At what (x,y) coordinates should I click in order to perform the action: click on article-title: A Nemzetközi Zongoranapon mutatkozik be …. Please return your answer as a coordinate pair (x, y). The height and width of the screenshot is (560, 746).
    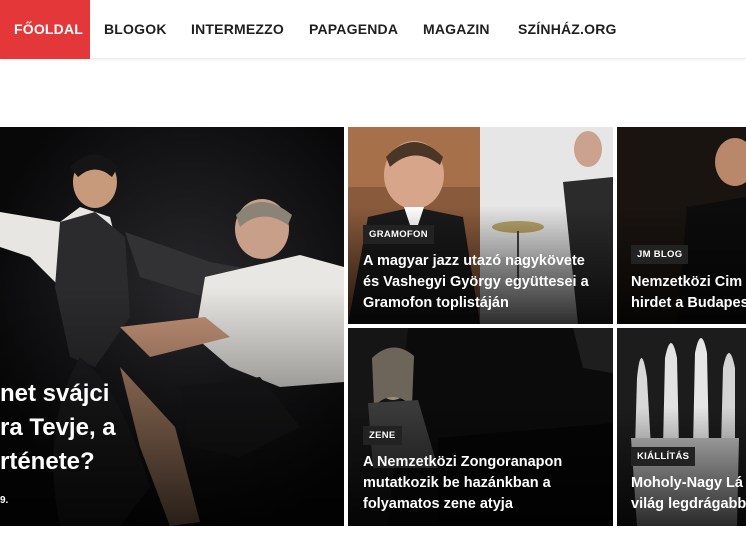
    Looking at the image, I should click on (462, 483).